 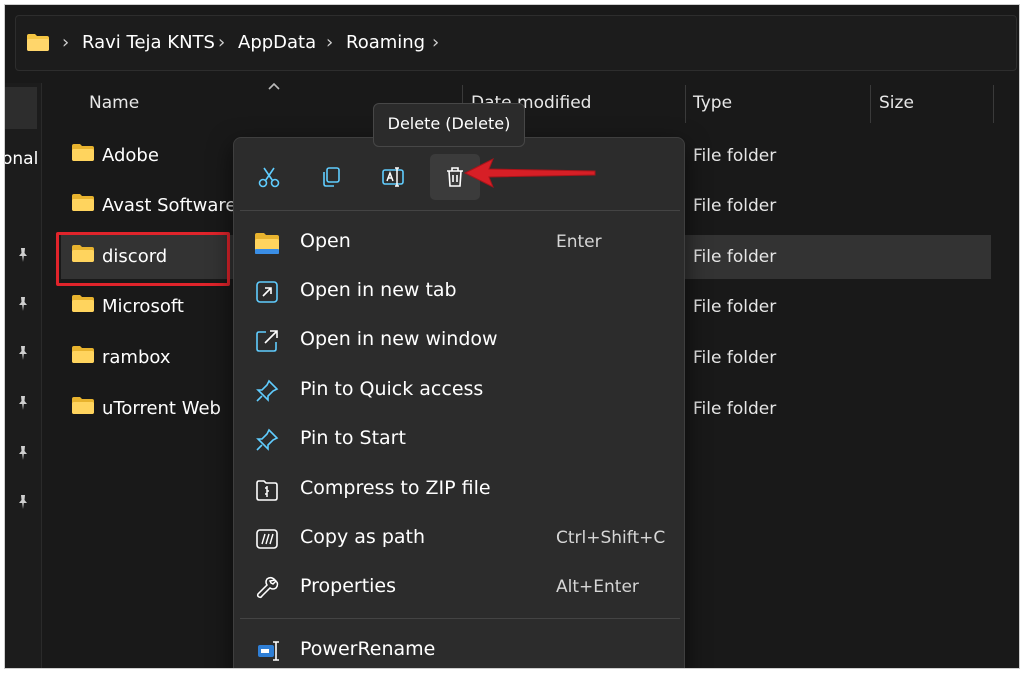 I want to click on menu-item-copy-as-path: Copy as path Ctrl+Shift+C, so click(x=460, y=538).